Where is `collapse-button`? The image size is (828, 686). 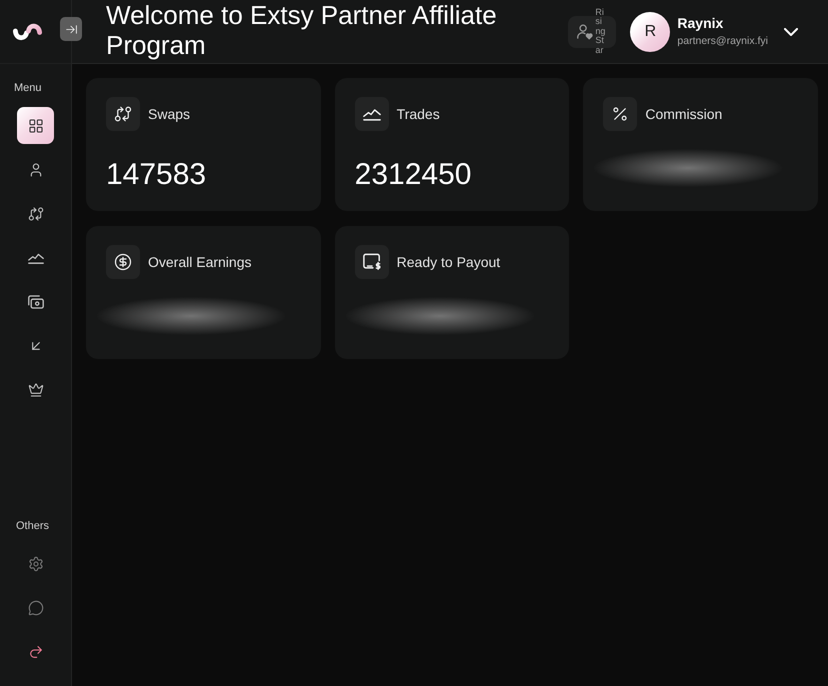
collapse-button is located at coordinates (71, 29).